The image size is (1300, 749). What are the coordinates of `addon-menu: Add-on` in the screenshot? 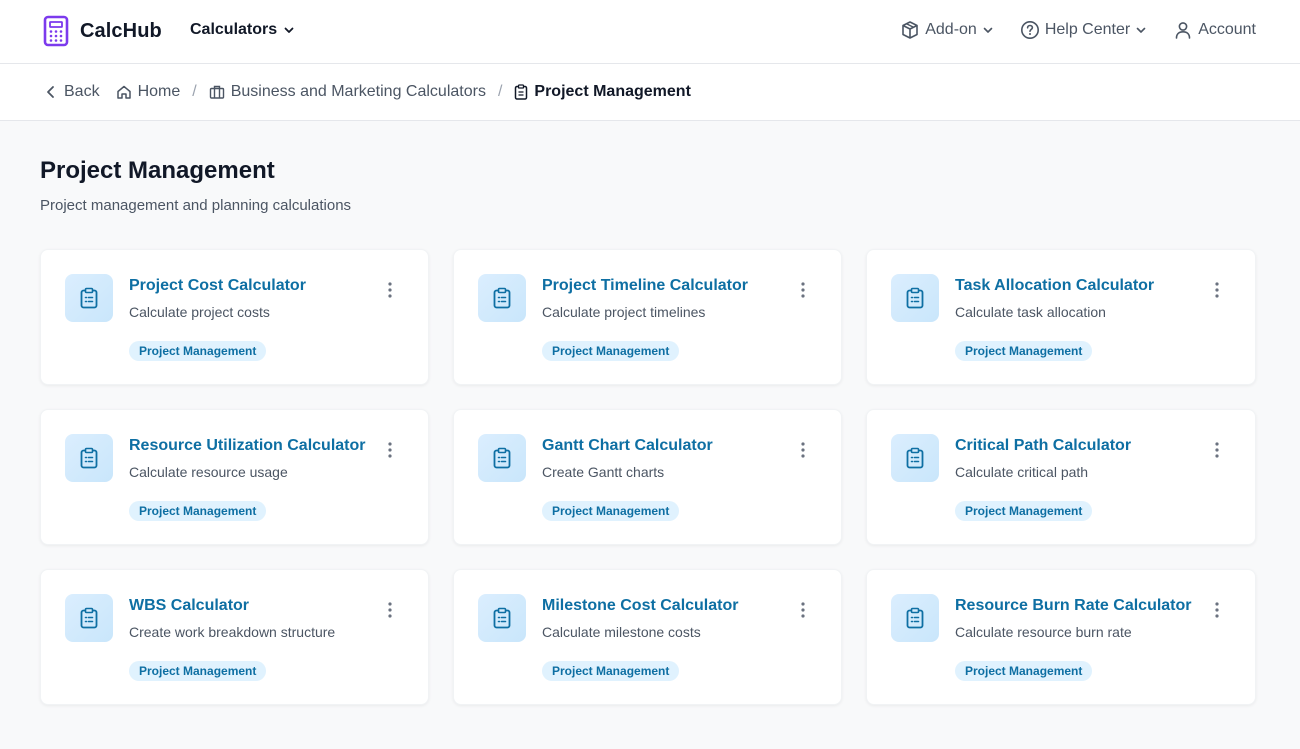 It's located at (947, 30).